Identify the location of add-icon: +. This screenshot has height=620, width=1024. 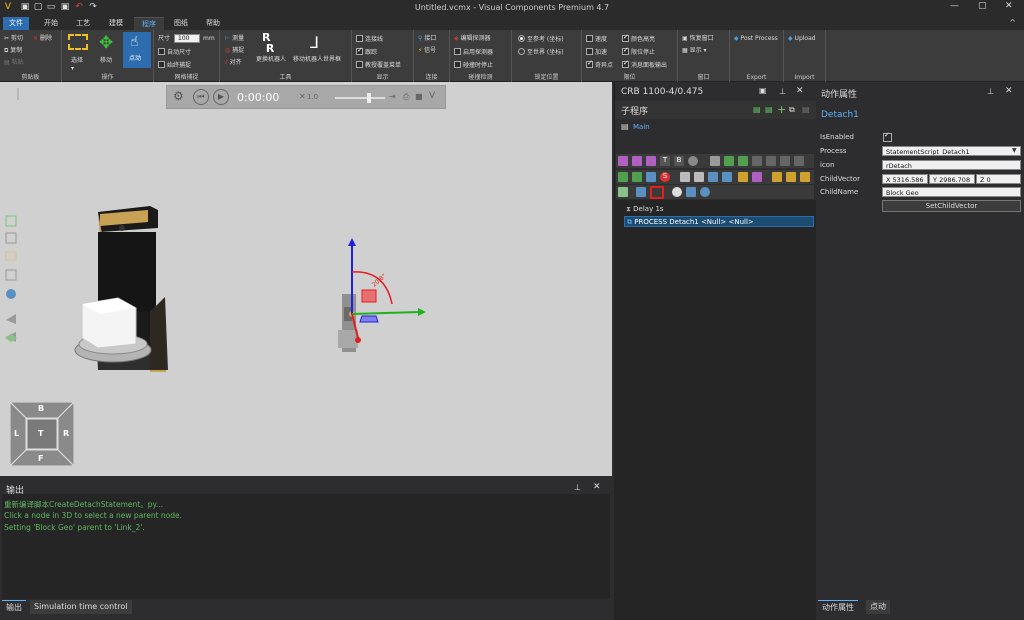
(781, 109).